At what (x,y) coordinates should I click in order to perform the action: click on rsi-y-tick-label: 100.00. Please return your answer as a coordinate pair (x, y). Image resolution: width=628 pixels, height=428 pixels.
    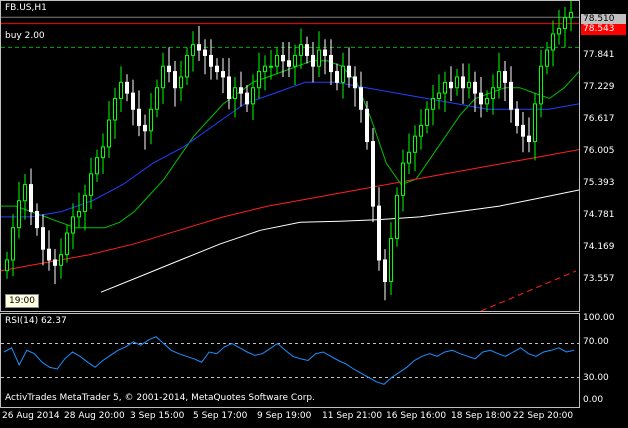
    Looking at the image, I should click on (599, 318).